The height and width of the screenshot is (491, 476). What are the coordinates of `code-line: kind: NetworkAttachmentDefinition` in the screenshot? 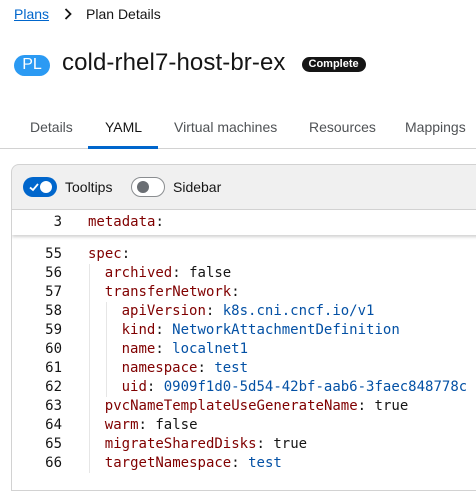 It's located at (260, 330).